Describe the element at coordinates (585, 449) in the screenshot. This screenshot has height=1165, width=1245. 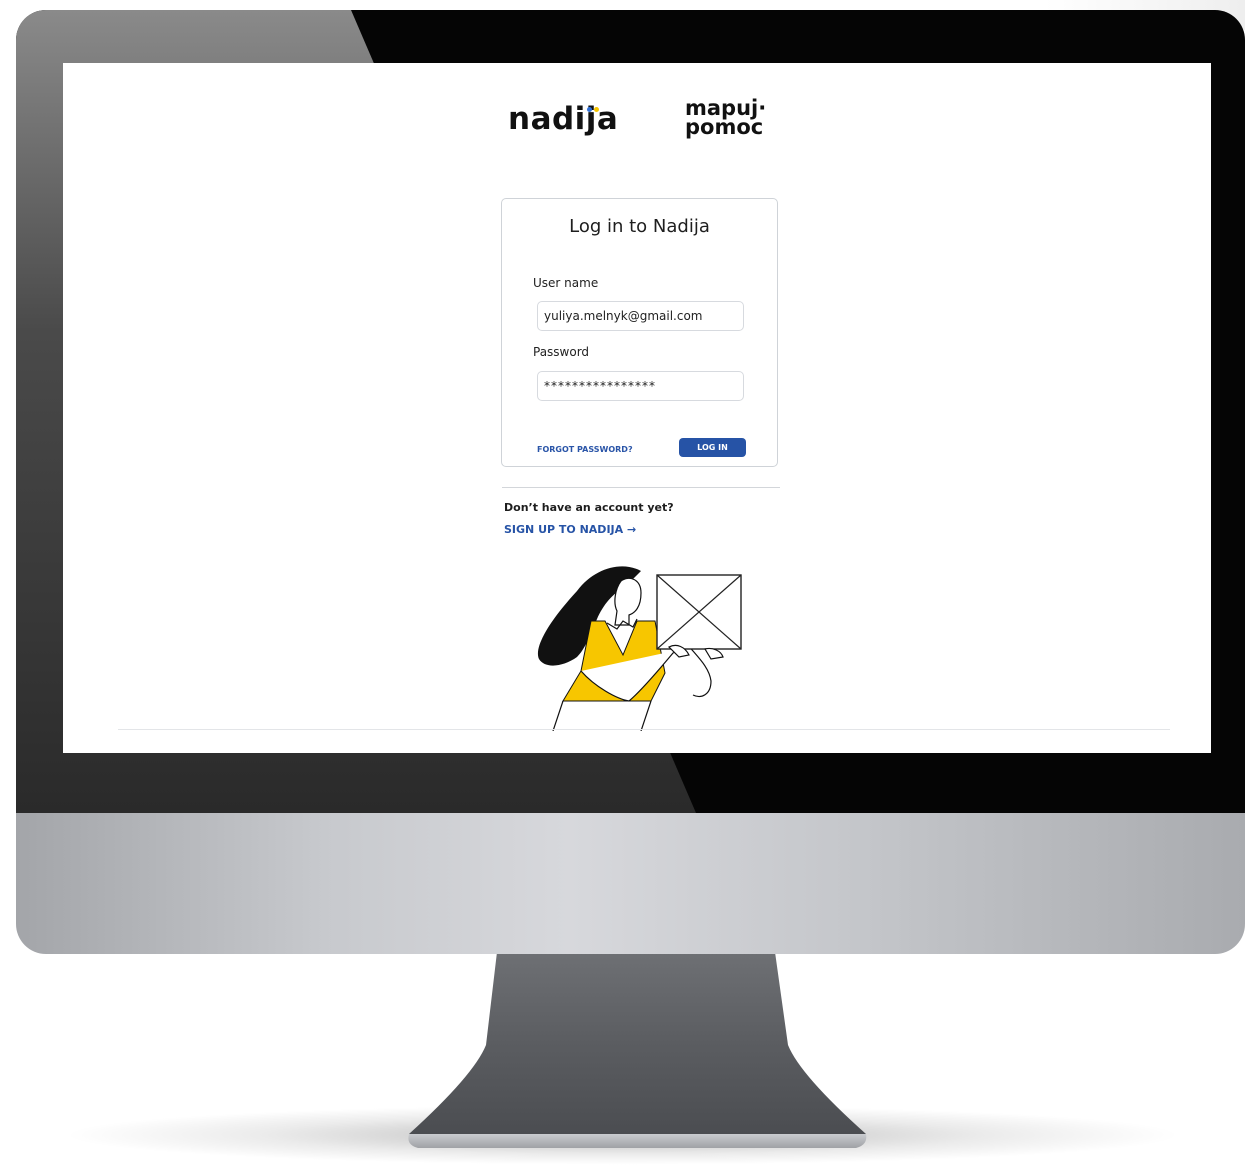
I see `forgot-password-link: FORGOT PASSWORD?` at that location.